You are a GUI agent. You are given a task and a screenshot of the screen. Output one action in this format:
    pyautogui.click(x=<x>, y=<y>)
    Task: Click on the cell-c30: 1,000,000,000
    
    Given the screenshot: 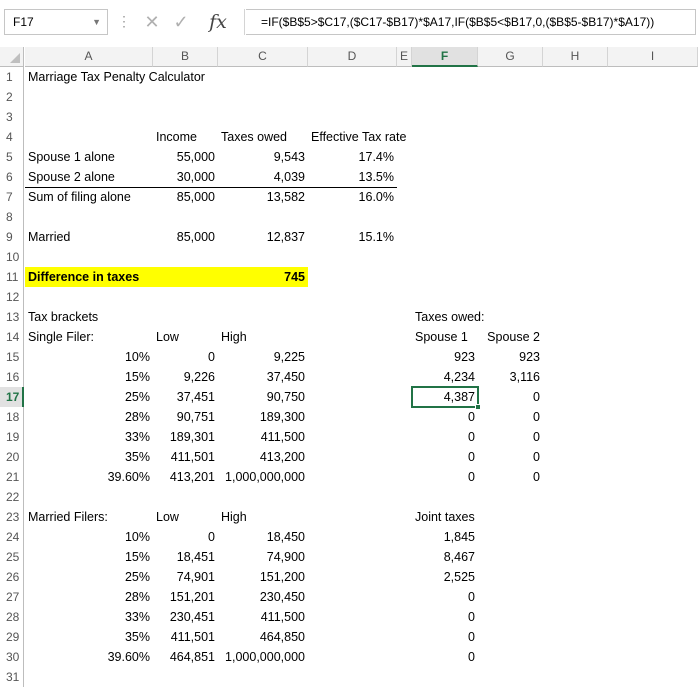 What is the action you would take?
    pyautogui.click(x=263, y=657)
    